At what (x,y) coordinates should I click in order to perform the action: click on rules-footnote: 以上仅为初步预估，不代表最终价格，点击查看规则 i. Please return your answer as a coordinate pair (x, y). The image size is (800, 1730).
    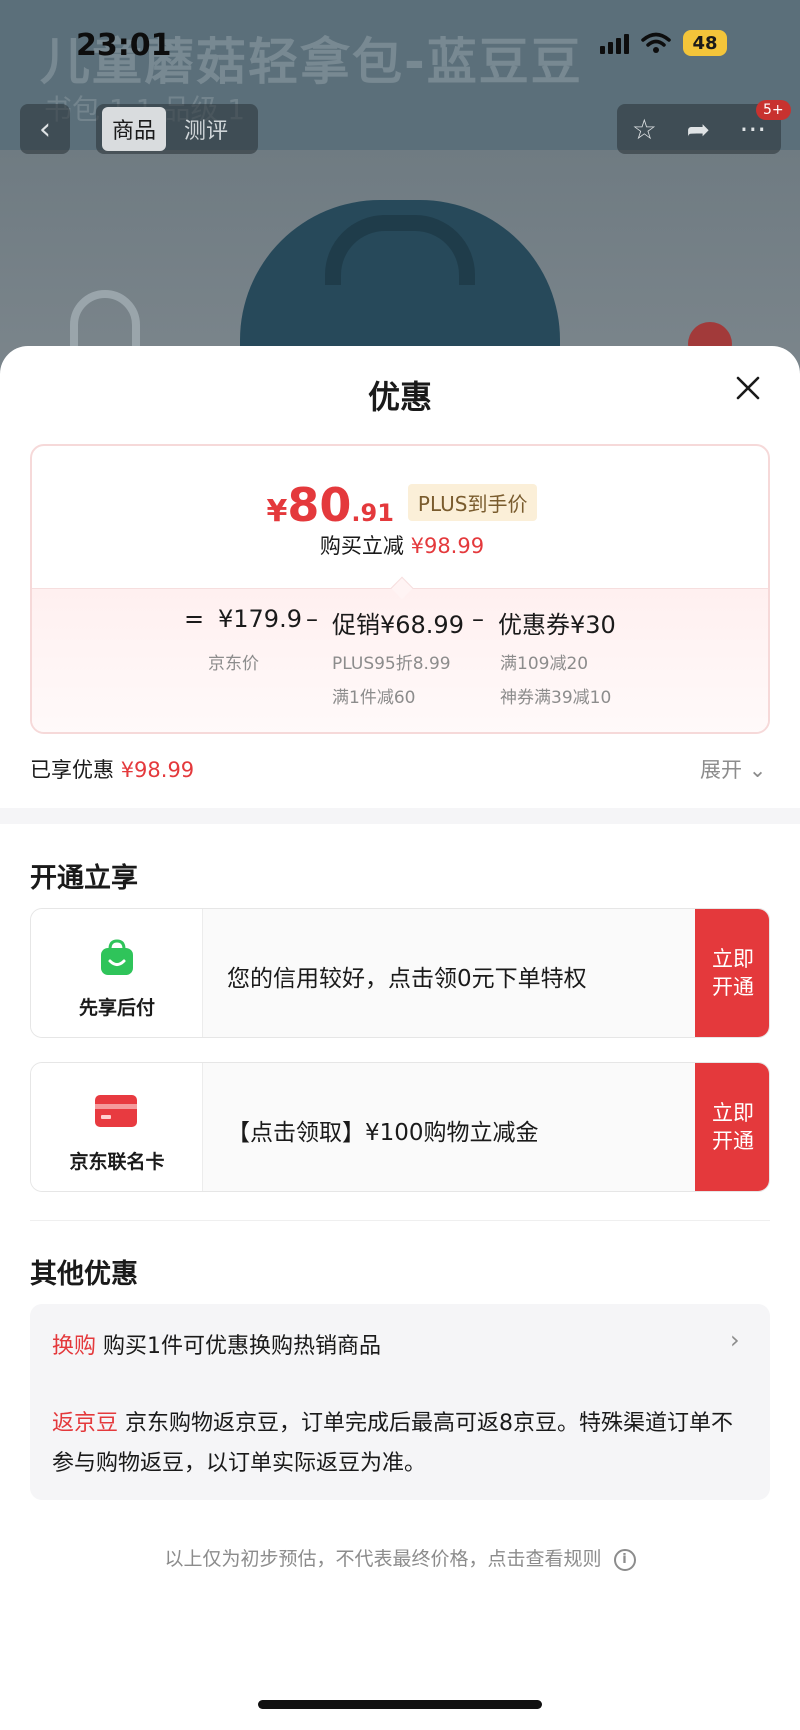
    Looking at the image, I should click on (400, 1557).